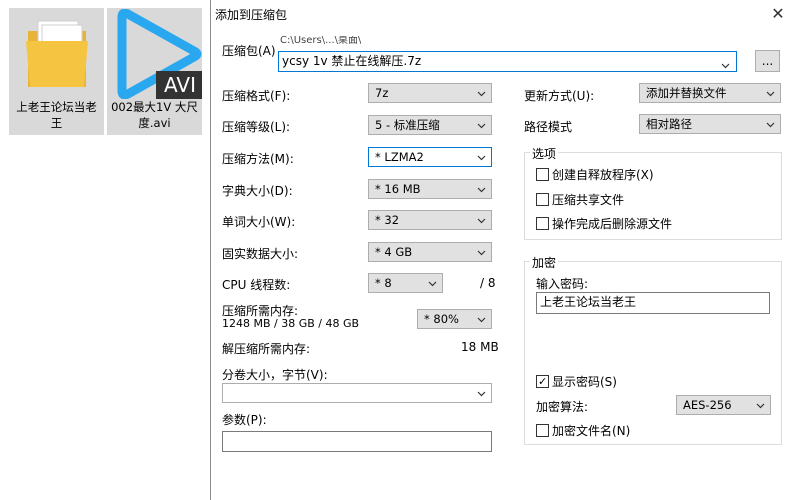 This screenshot has width=800, height=500. I want to click on check-icon: ✓, so click(543, 381).